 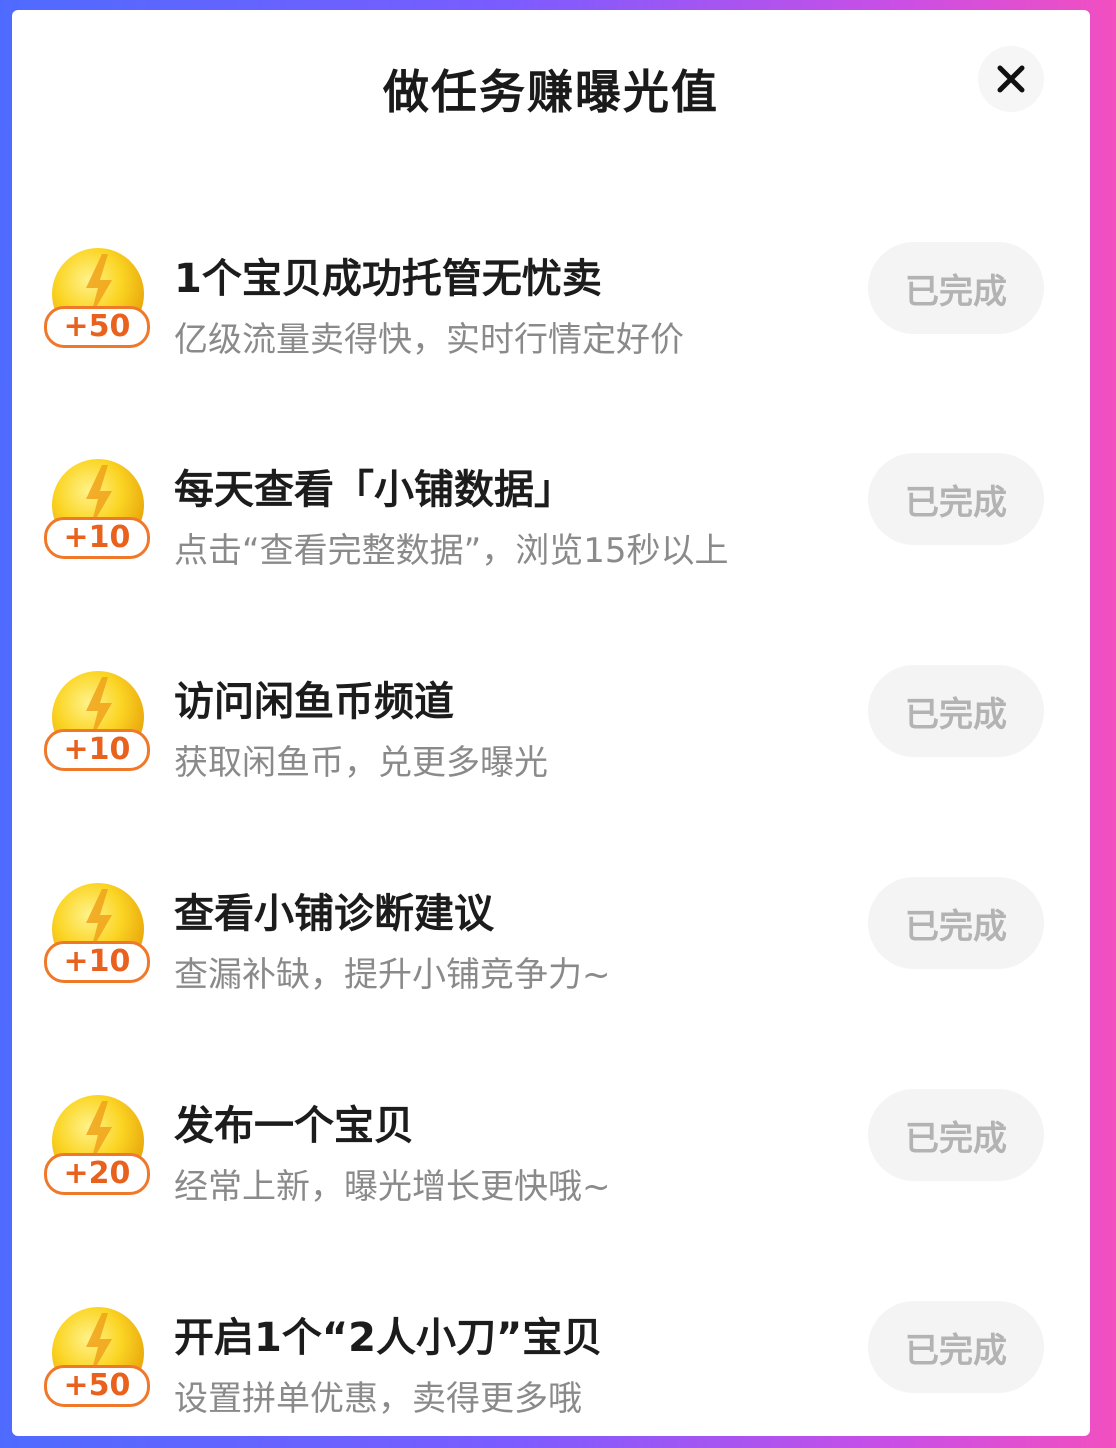 What do you see at coordinates (551, 92) in the screenshot?
I see `panel-title: 做任务赚曝光值` at bounding box center [551, 92].